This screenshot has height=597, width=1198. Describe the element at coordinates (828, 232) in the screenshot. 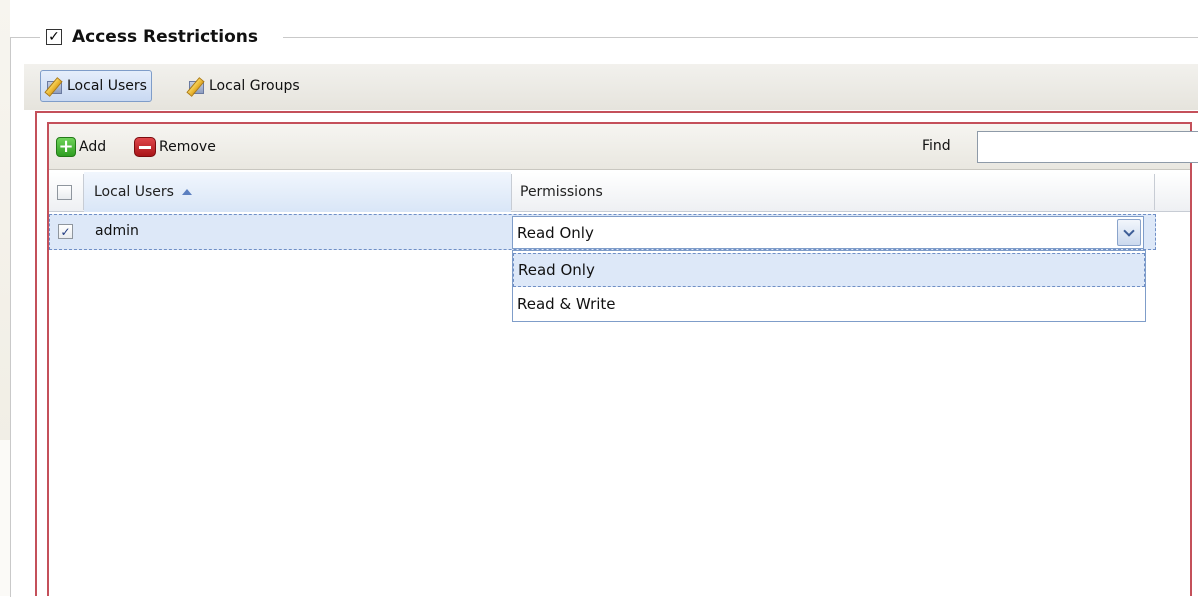

I see `permission-select: Read Only` at that location.